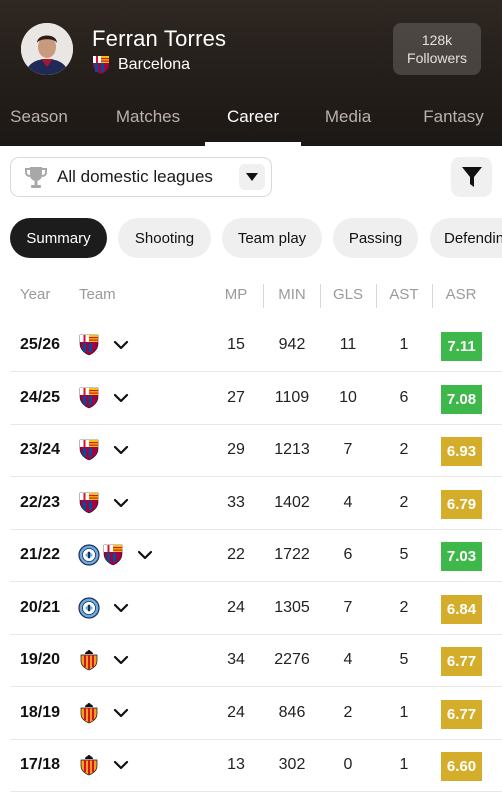 This screenshot has width=502, height=800. Describe the element at coordinates (292, 659) in the screenshot. I see `minutes-played: 2276` at that location.